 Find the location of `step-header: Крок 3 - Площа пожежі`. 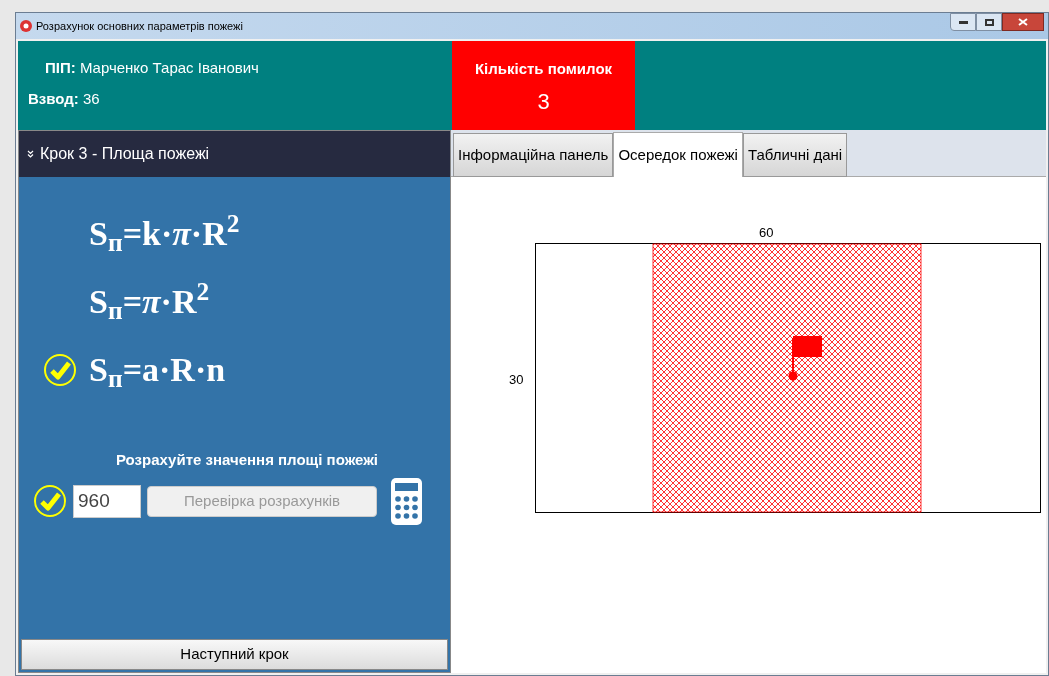

step-header: Крок 3 - Площа пожежі is located at coordinates (234, 154).